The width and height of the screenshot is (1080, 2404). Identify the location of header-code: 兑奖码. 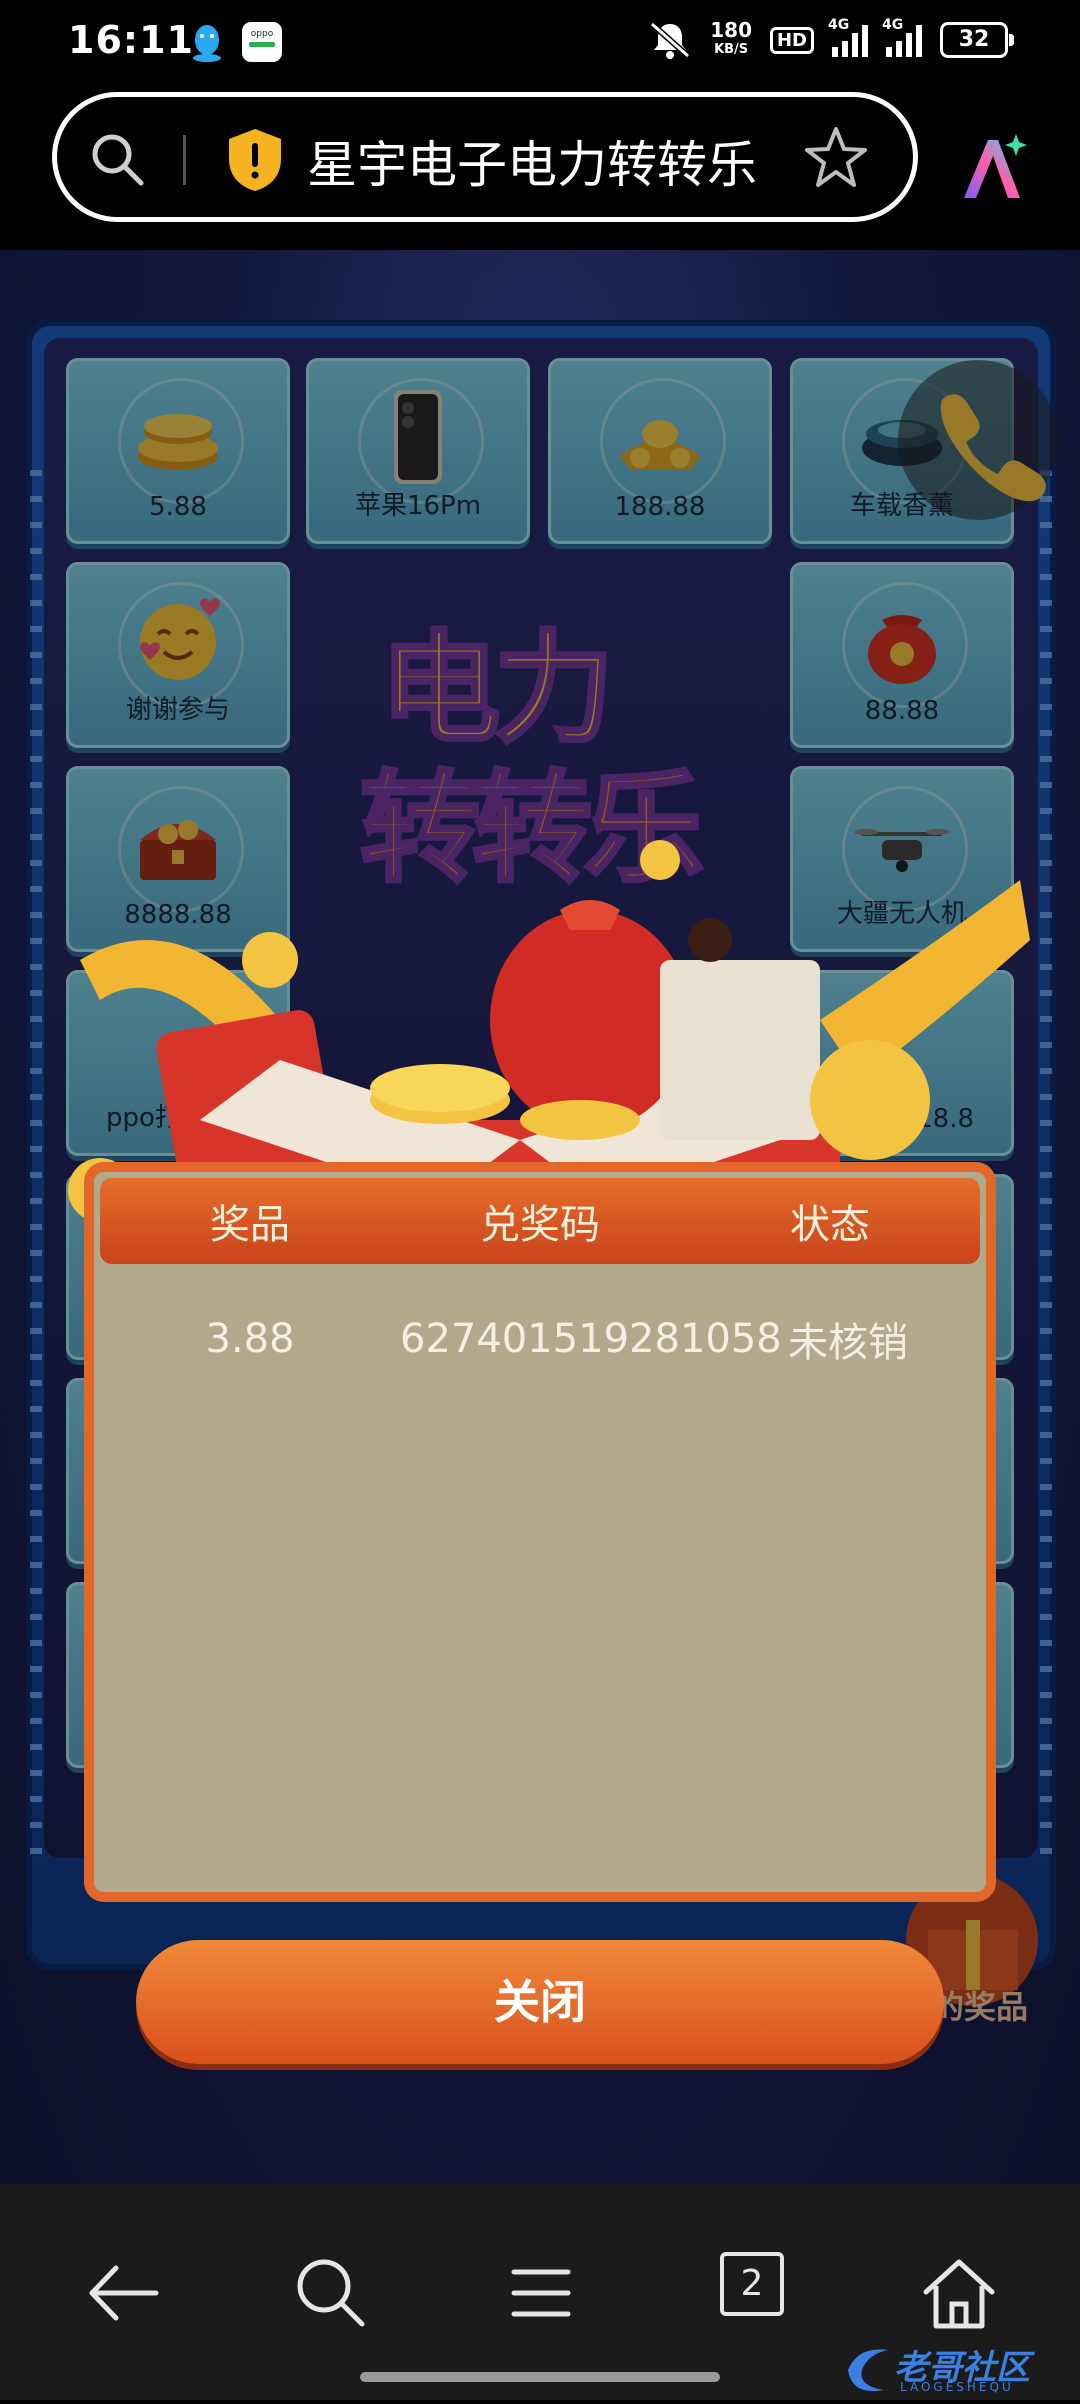
(540, 1225).